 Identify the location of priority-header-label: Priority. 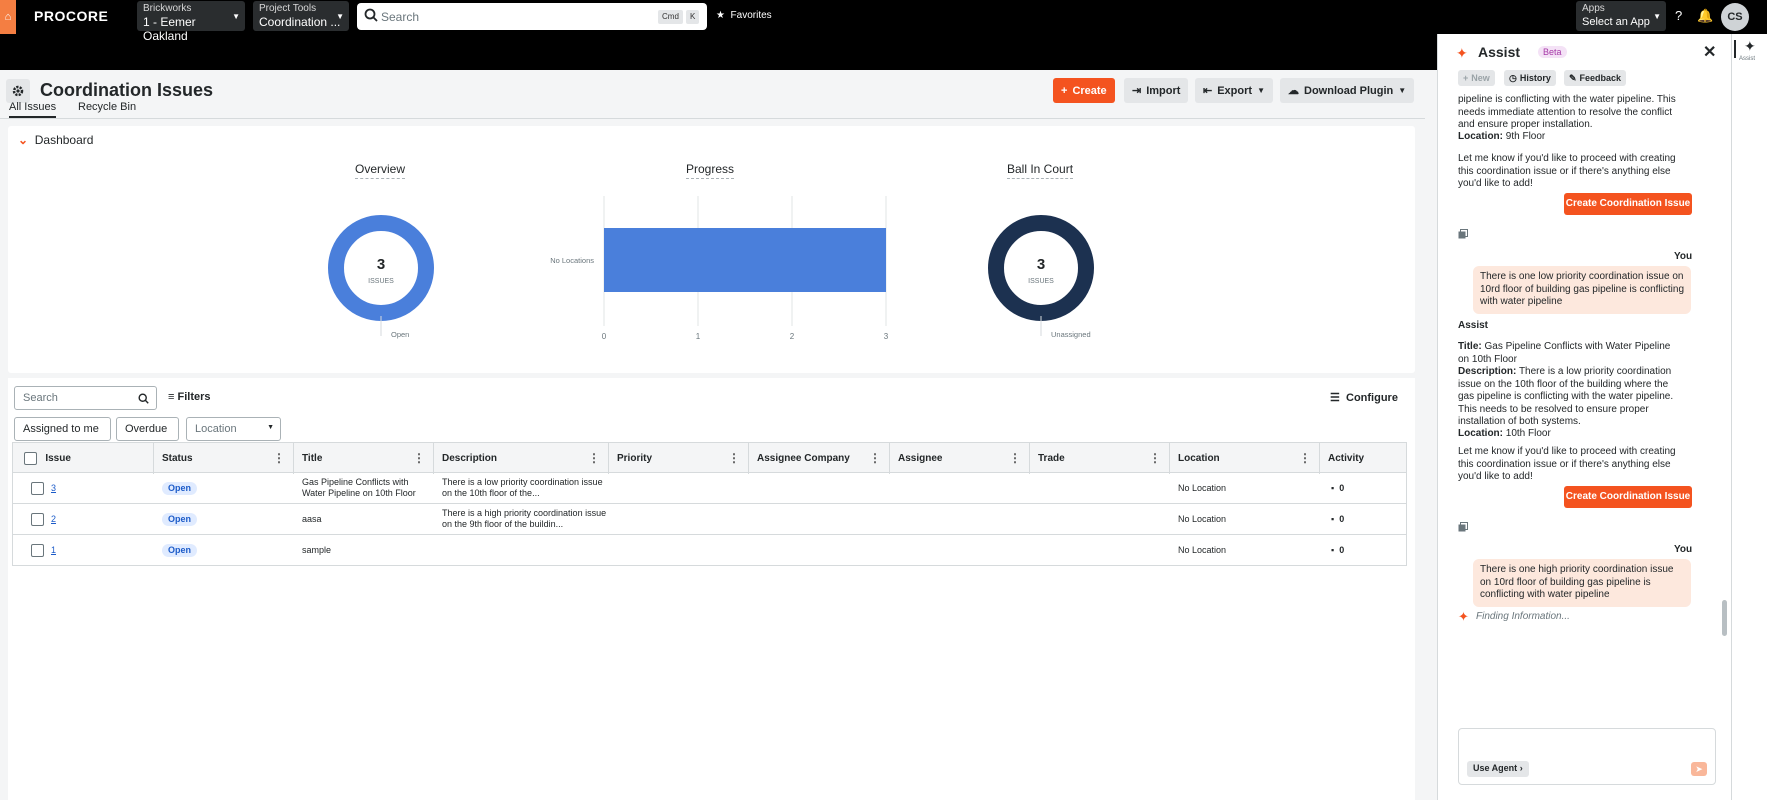
(635, 458).